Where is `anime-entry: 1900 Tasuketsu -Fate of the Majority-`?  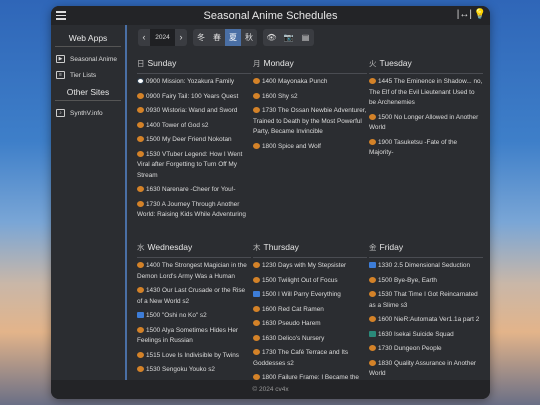
anime-entry: 1900 Tasuketsu -Fate of the Majority- is located at coordinates (426, 148).